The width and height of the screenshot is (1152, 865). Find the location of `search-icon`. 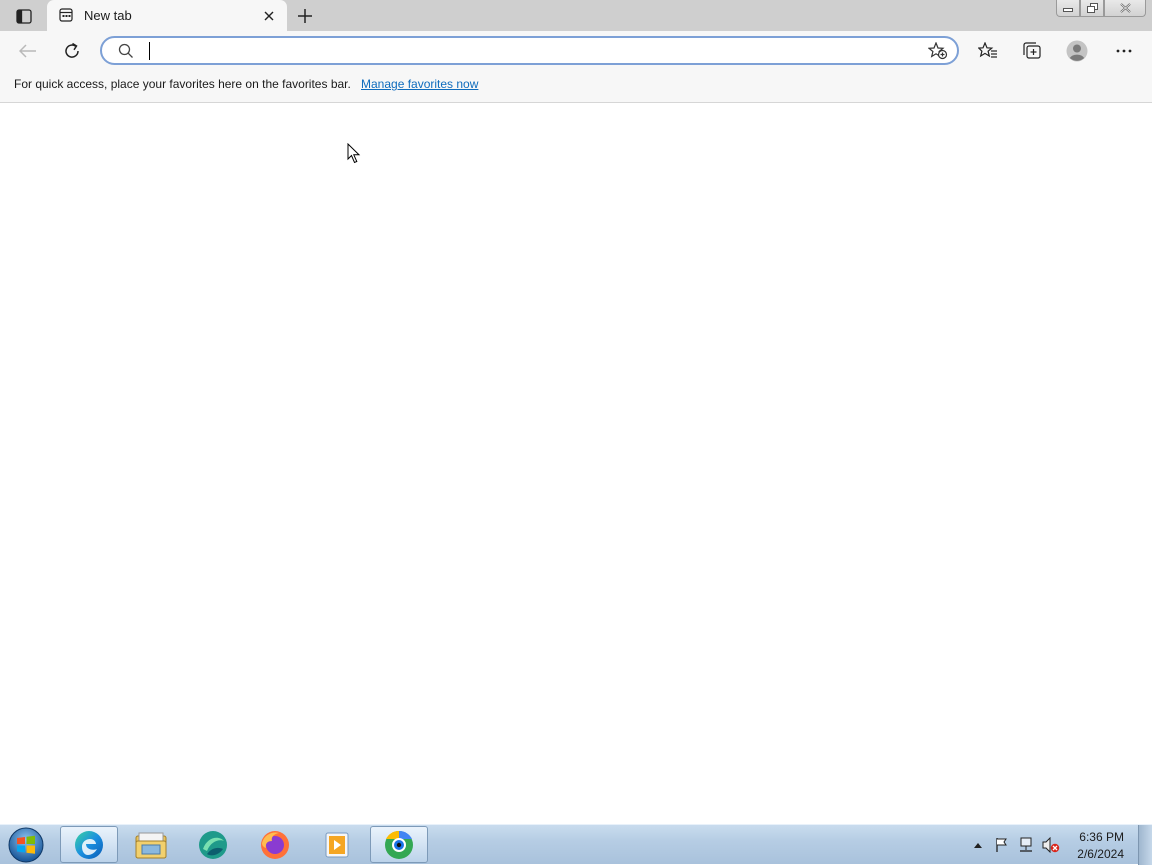

search-icon is located at coordinates (126, 53).